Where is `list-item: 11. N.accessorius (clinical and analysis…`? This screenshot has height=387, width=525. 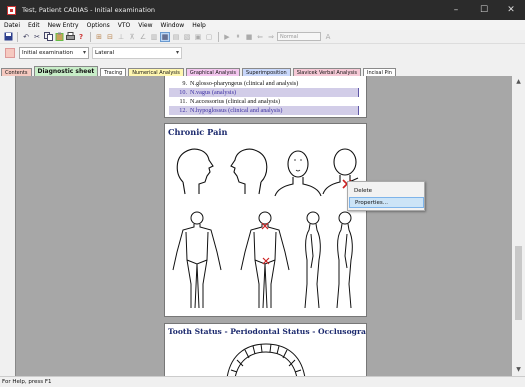
list-item: 11. N.accessorius (clinical and analysis… is located at coordinates (264, 101).